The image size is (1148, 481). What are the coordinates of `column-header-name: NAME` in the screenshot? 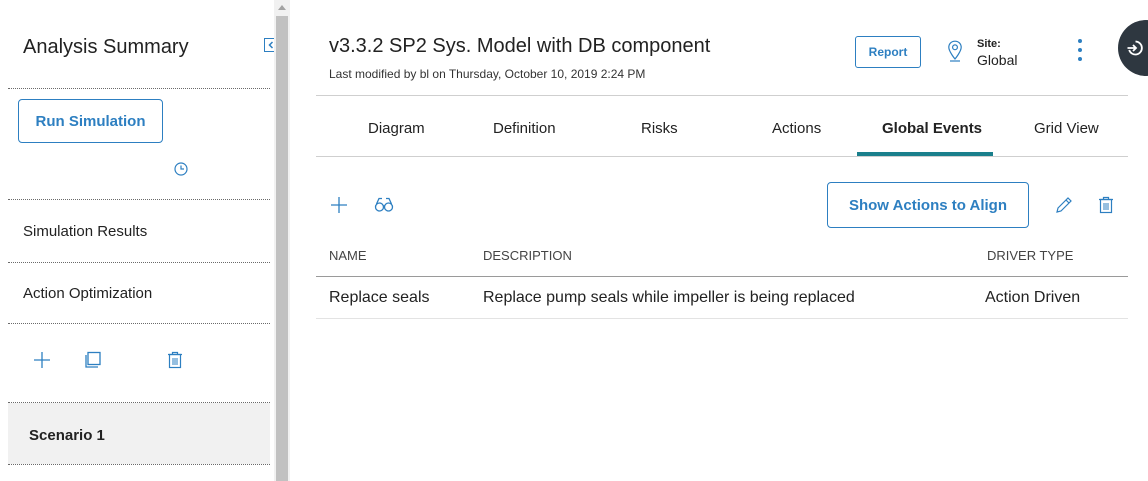 It's located at (348, 255).